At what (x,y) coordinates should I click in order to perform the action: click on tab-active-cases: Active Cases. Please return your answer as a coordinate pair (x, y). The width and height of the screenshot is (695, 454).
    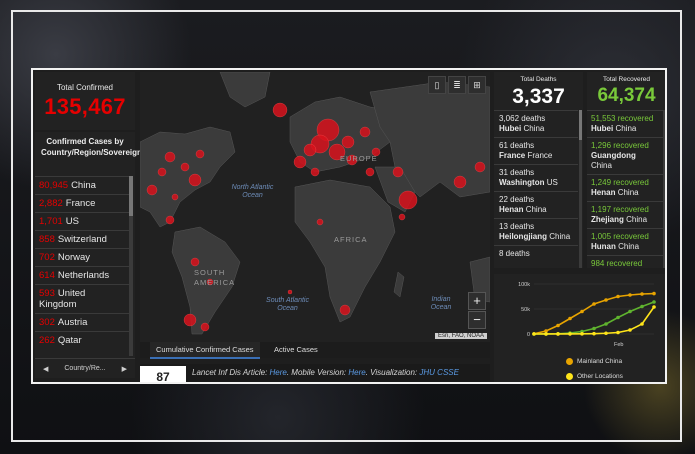
    Looking at the image, I should click on (296, 349).